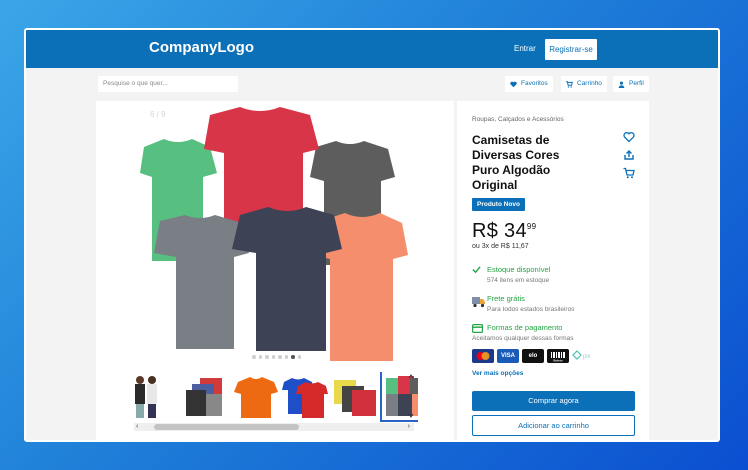 This screenshot has width=748, height=470. What do you see at coordinates (137, 427) in the screenshot?
I see `scroll-left-icon: ‹` at bounding box center [137, 427].